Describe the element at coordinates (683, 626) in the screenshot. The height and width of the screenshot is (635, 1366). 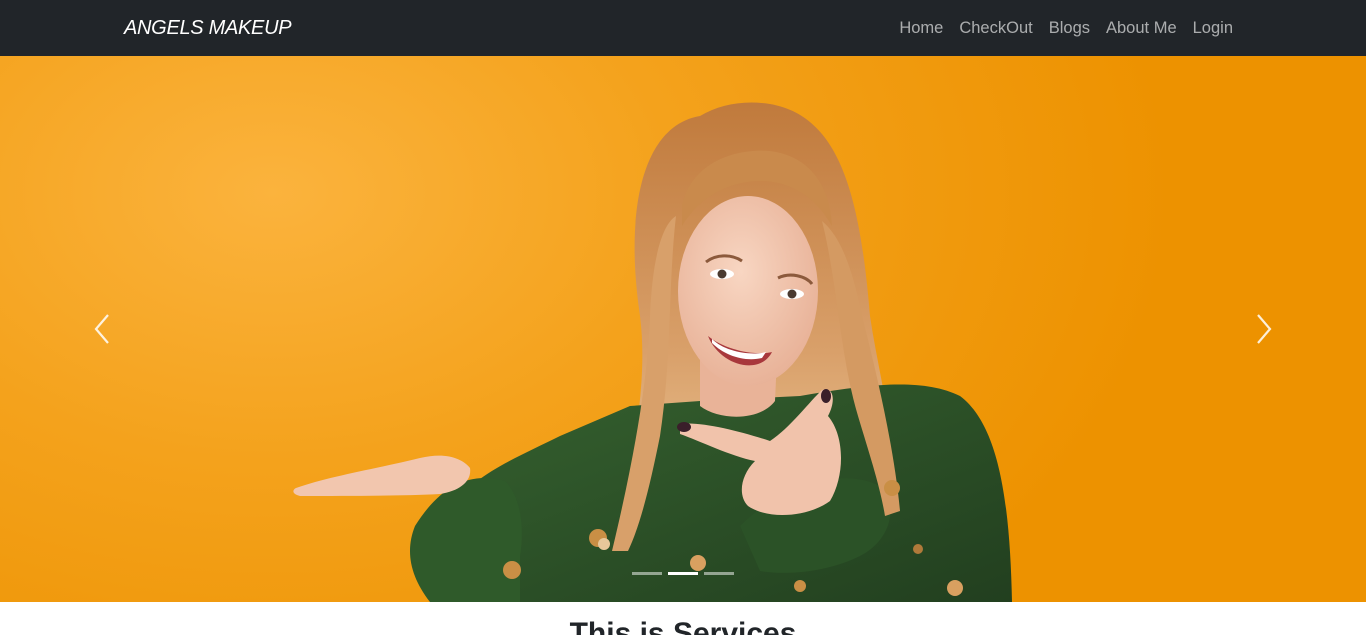
I see `services-heading: This is Services` at that location.